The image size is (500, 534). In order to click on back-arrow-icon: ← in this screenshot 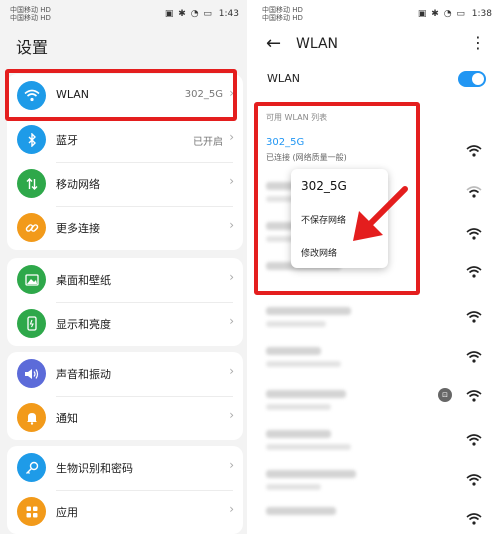, I will do `click(273, 43)`.